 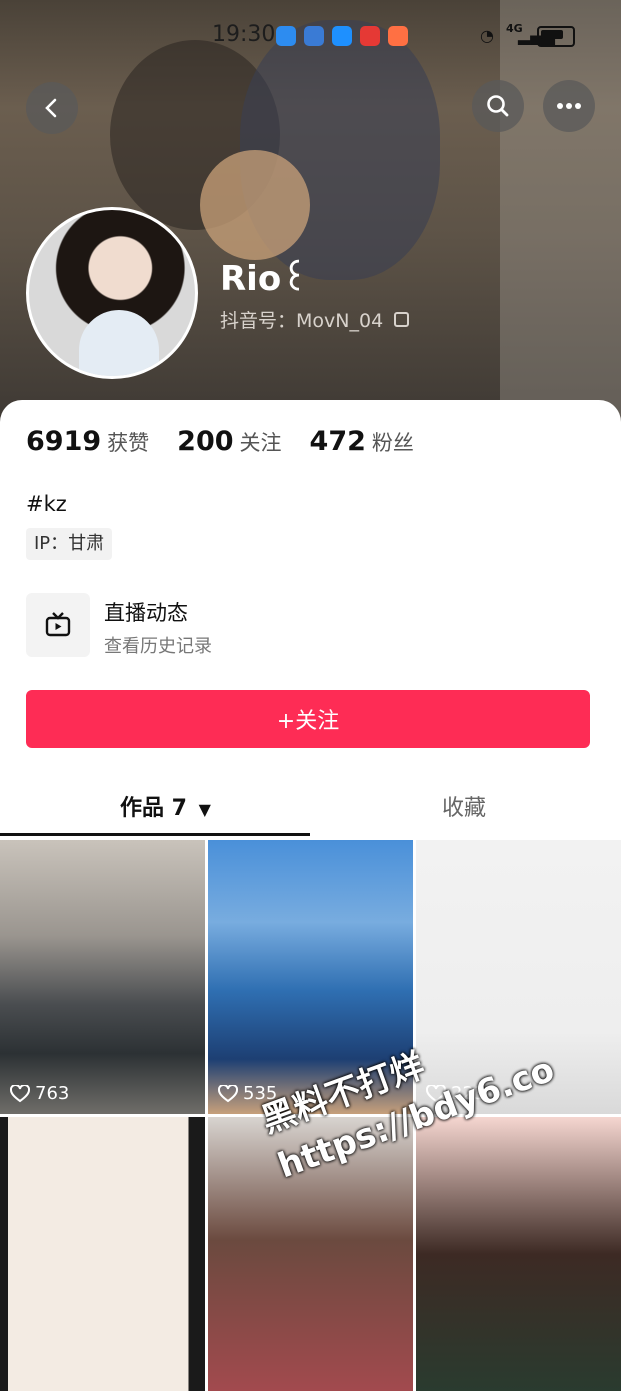 What do you see at coordinates (112, 293) in the screenshot?
I see `avatar` at bounding box center [112, 293].